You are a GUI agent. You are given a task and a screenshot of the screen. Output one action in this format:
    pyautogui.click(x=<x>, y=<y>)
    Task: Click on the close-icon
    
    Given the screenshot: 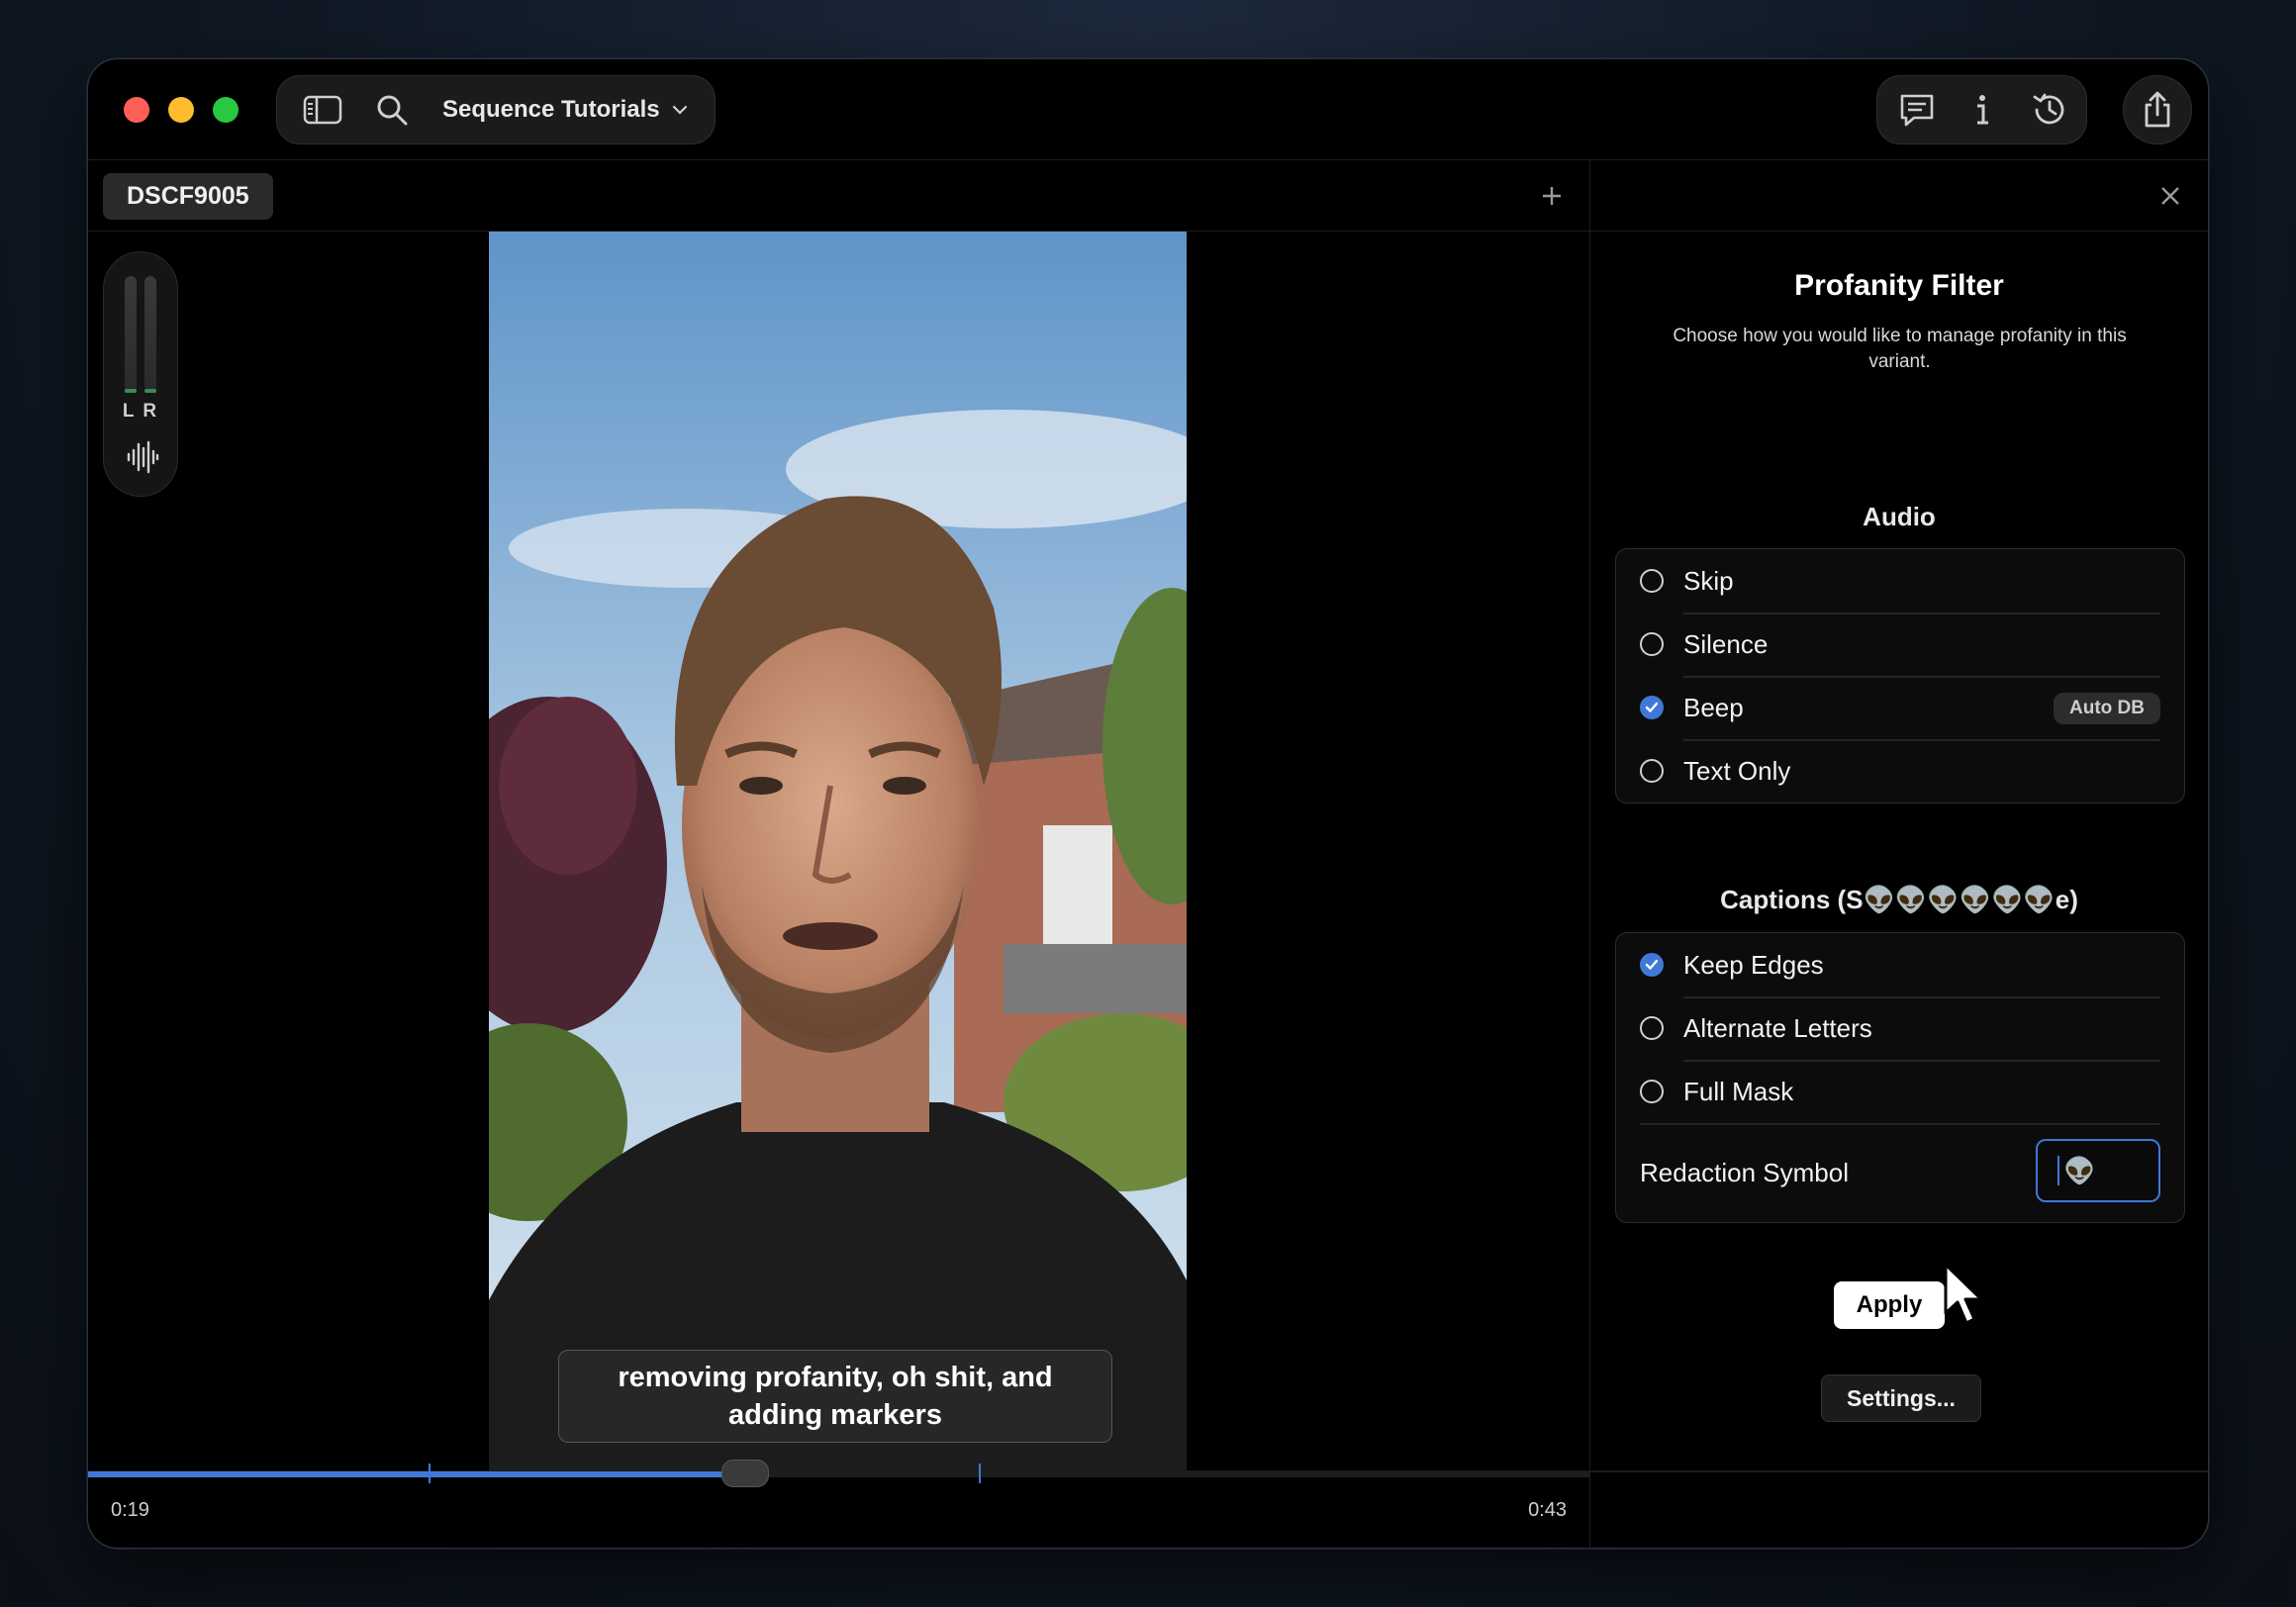 What is the action you would take?
    pyautogui.click(x=2170, y=196)
    